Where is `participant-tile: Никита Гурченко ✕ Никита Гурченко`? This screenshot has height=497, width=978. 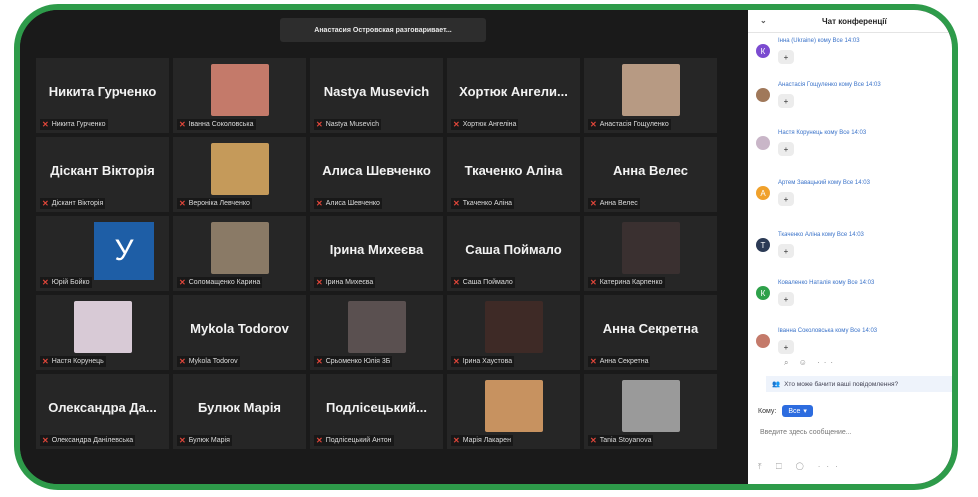 participant-tile: Никита Гурченко ✕ Никита Гурченко is located at coordinates (102, 95).